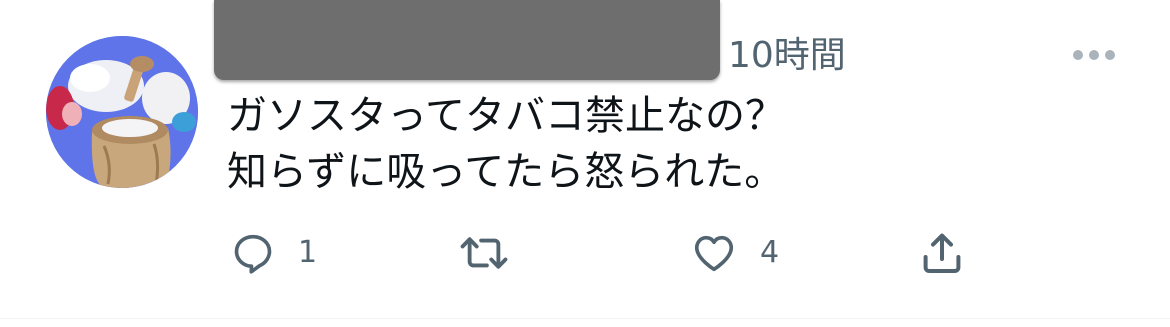 The image size is (1170, 327). I want to click on reply-button: 1, so click(273, 253).